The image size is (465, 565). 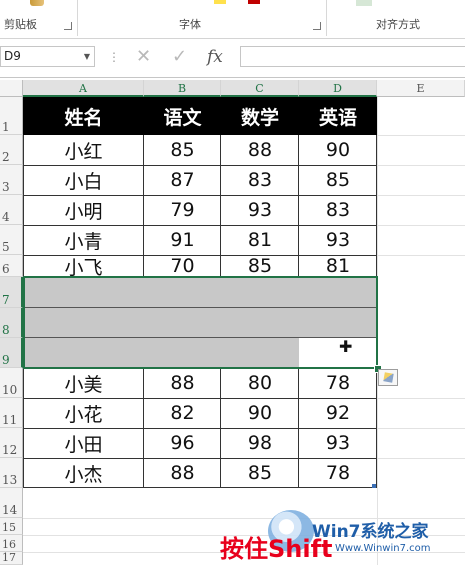 What do you see at coordinates (374, 486) in the screenshot?
I see `table-resize-handle` at bounding box center [374, 486].